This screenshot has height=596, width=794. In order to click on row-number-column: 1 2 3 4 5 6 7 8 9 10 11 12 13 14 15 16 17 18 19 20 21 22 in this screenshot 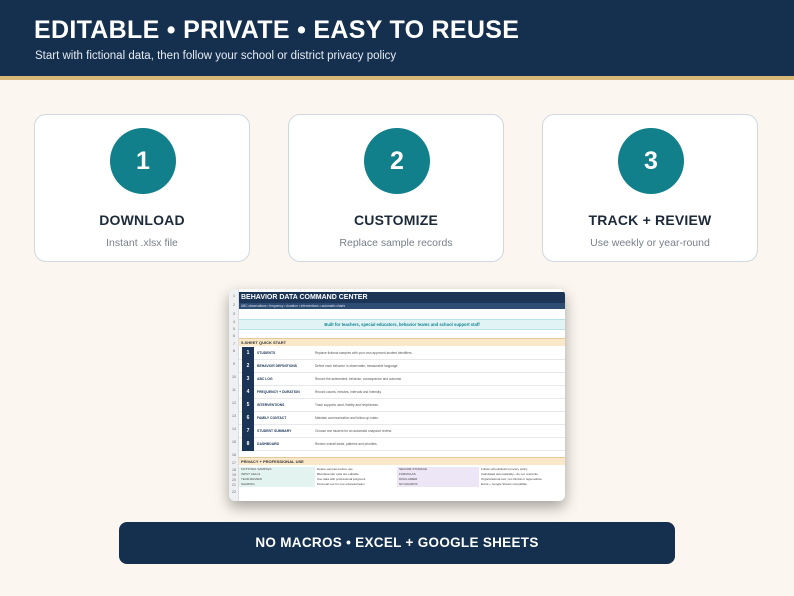, I will do `click(234, 395)`.